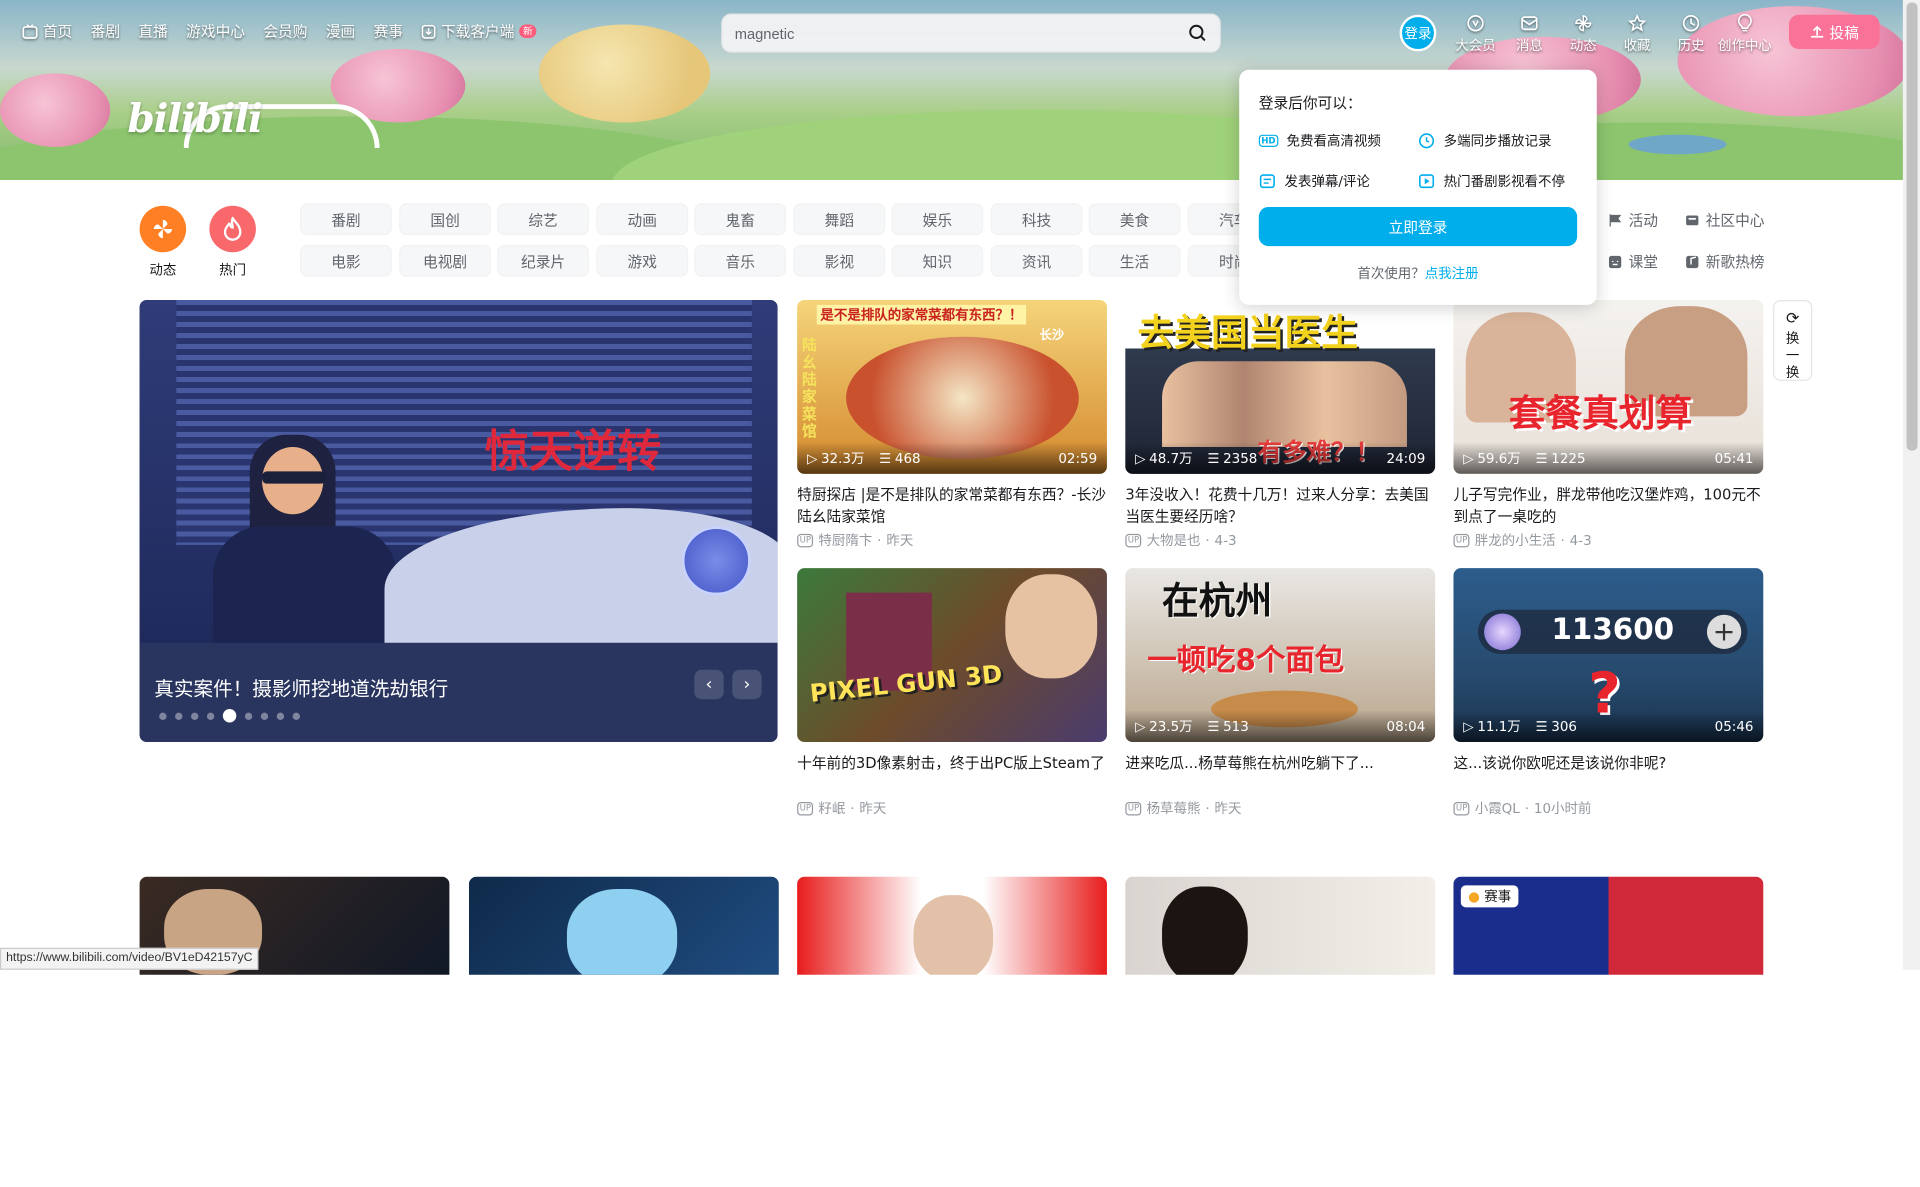 This screenshot has height=1187, width=1920. I want to click on carousel-prev-button: ‹, so click(709, 684).